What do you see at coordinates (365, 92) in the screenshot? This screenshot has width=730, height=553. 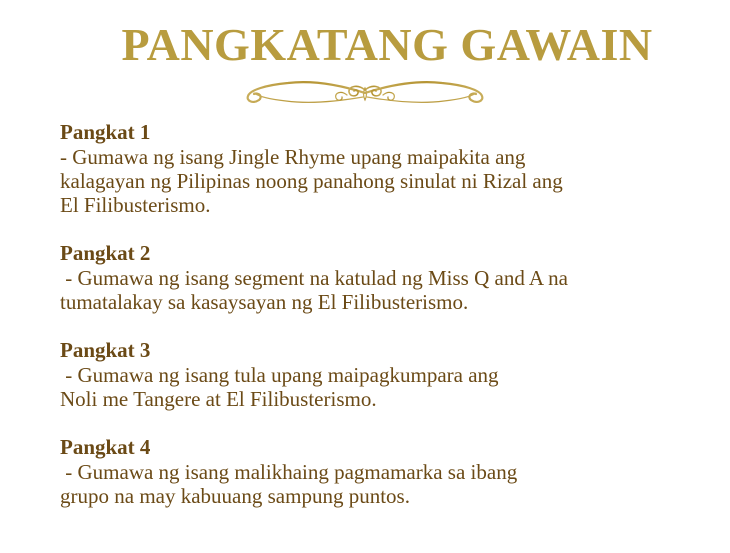 I see `gold-flourish-divider-icon` at bounding box center [365, 92].